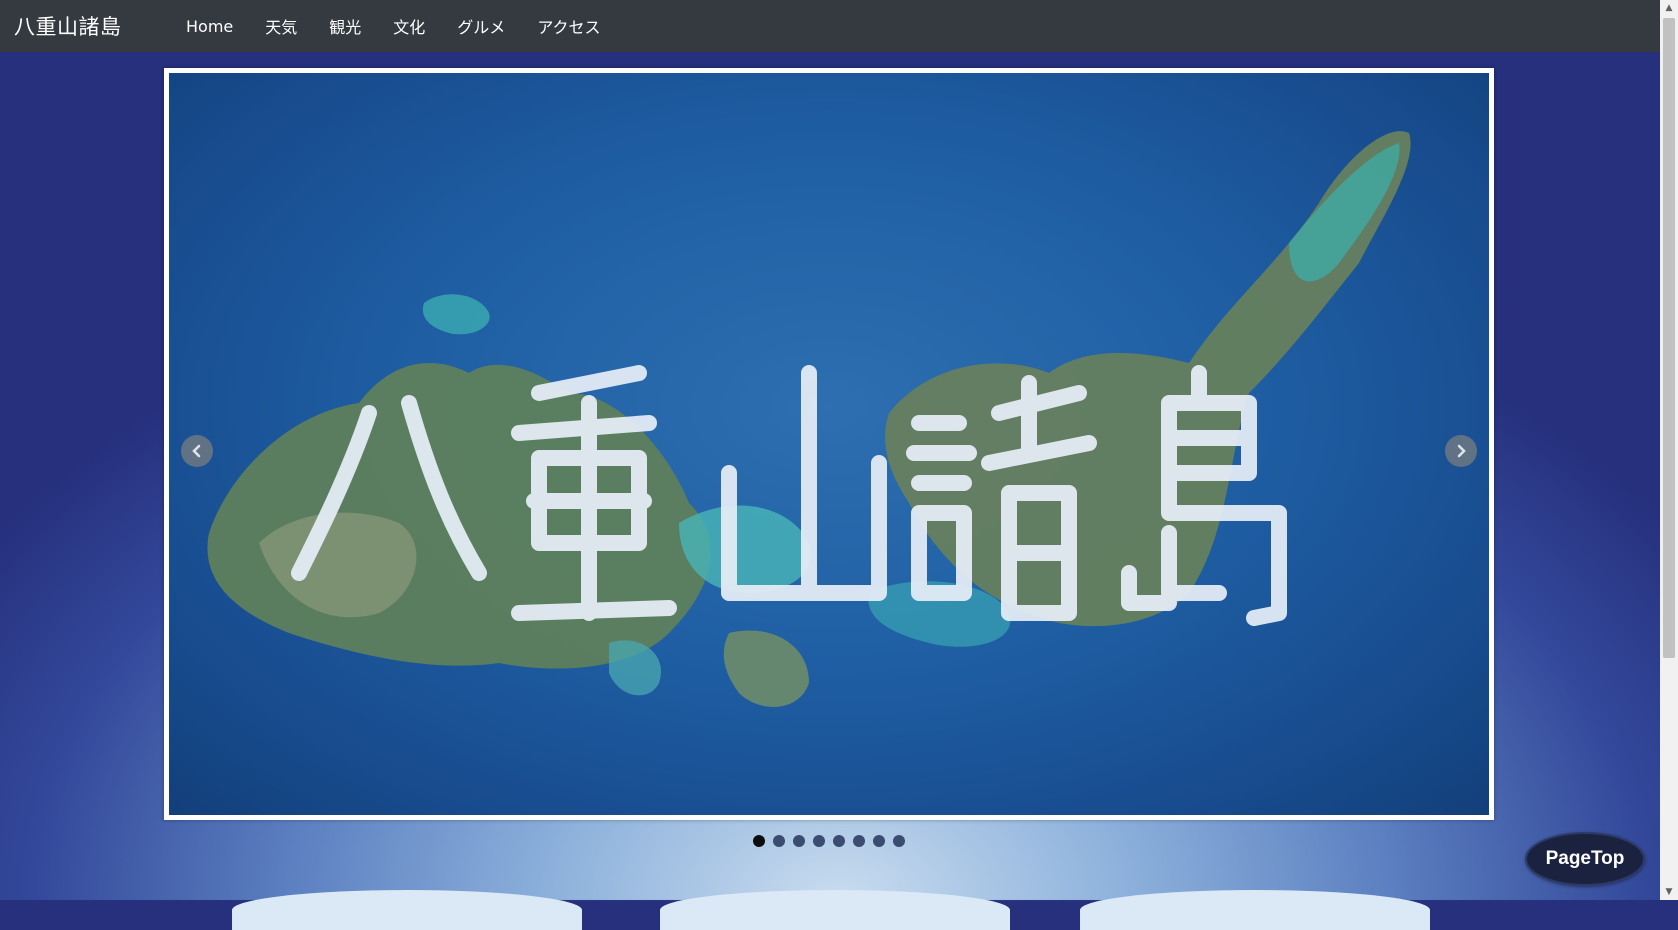  I want to click on carousel-indicators, so click(829, 841).